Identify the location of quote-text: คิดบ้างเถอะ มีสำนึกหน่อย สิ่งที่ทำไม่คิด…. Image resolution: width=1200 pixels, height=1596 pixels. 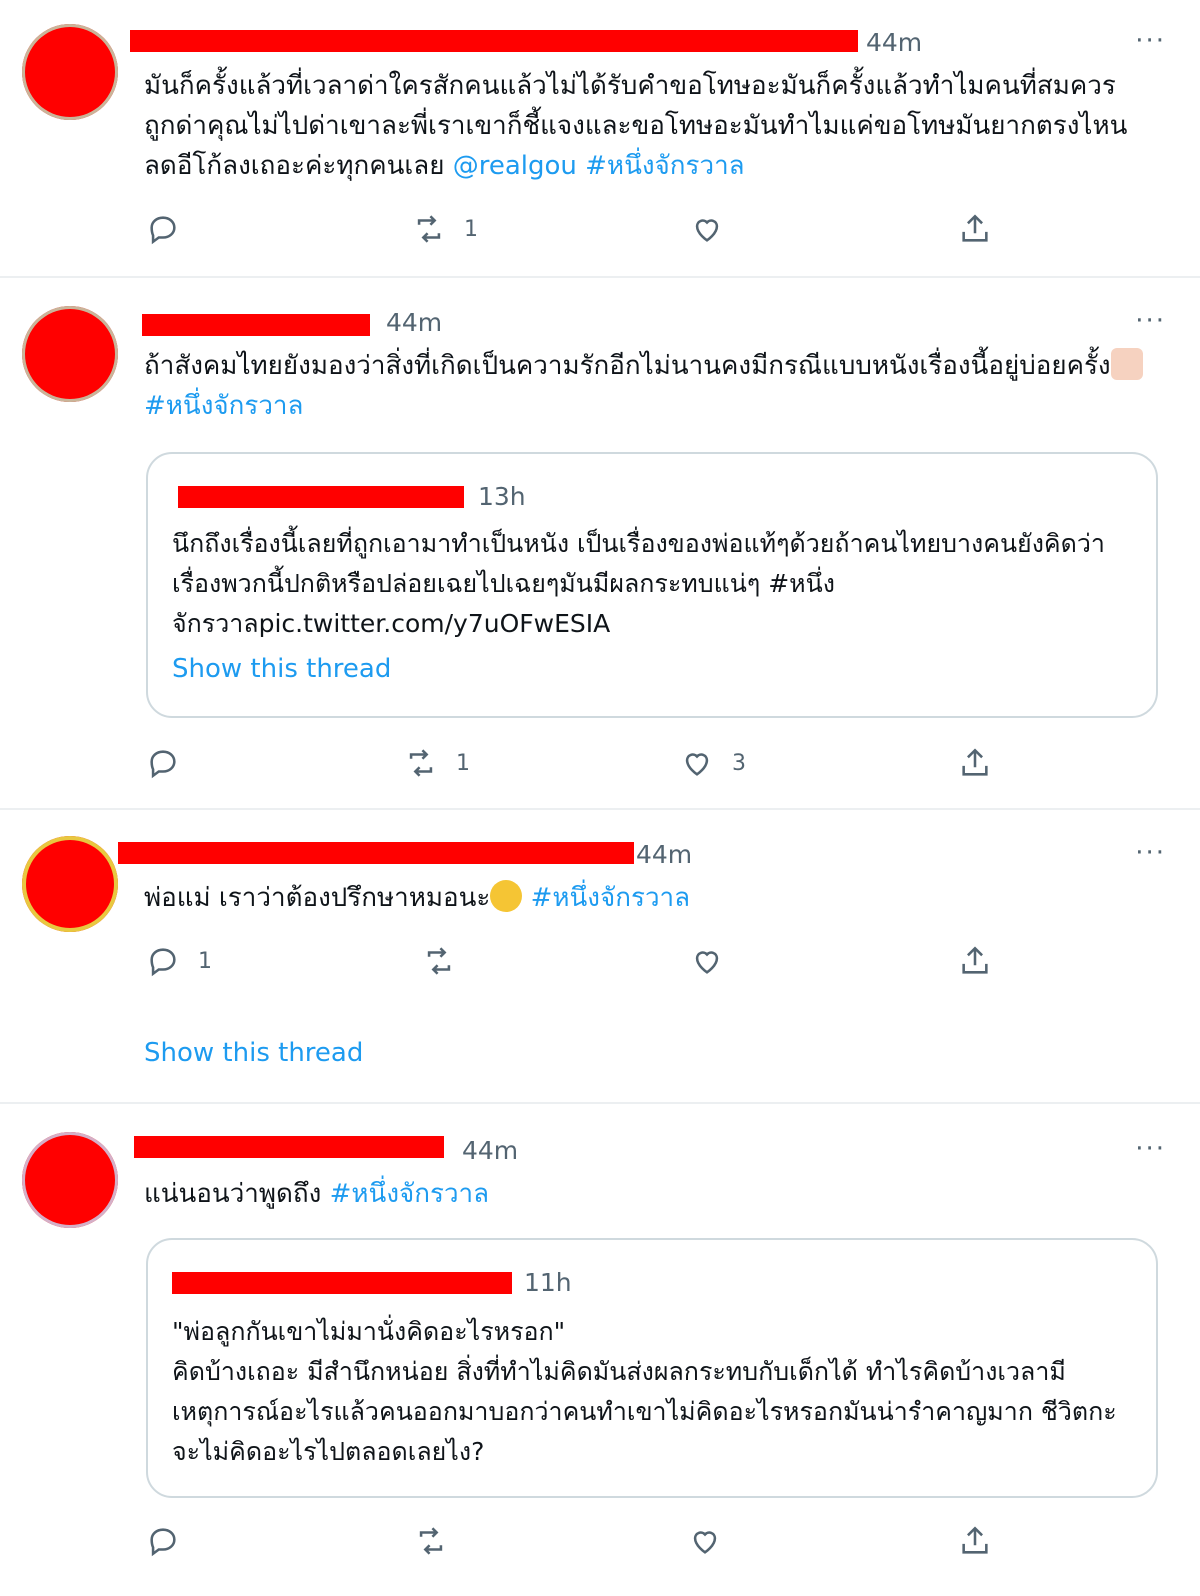
(644, 1411).